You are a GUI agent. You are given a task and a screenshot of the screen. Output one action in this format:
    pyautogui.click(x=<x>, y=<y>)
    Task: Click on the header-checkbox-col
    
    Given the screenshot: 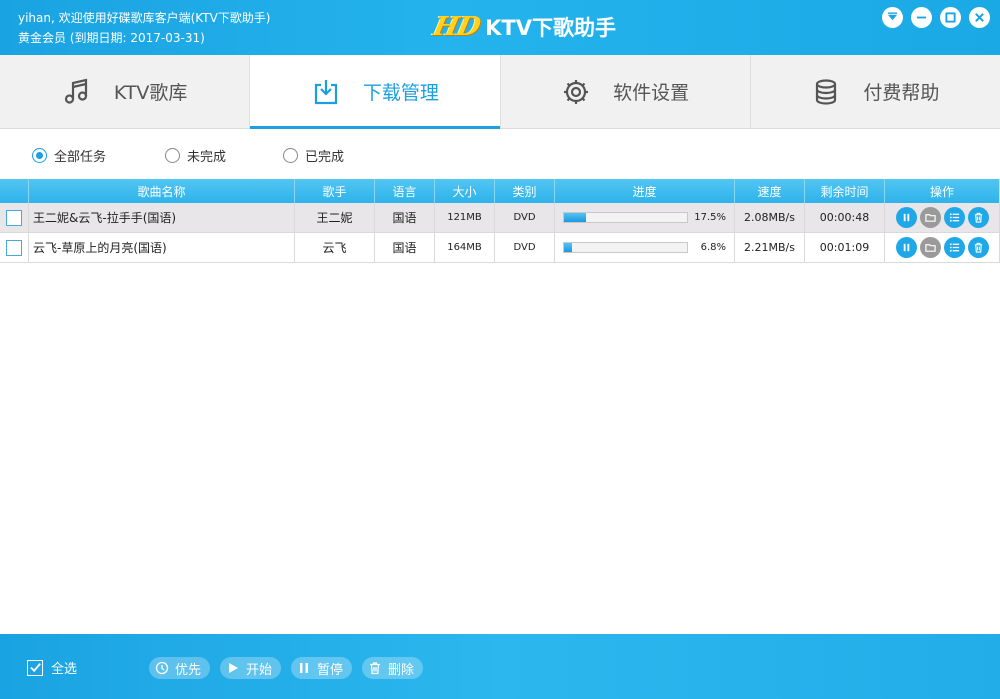 What is the action you would take?
    pyautogui.click(x=14, y=191)
    